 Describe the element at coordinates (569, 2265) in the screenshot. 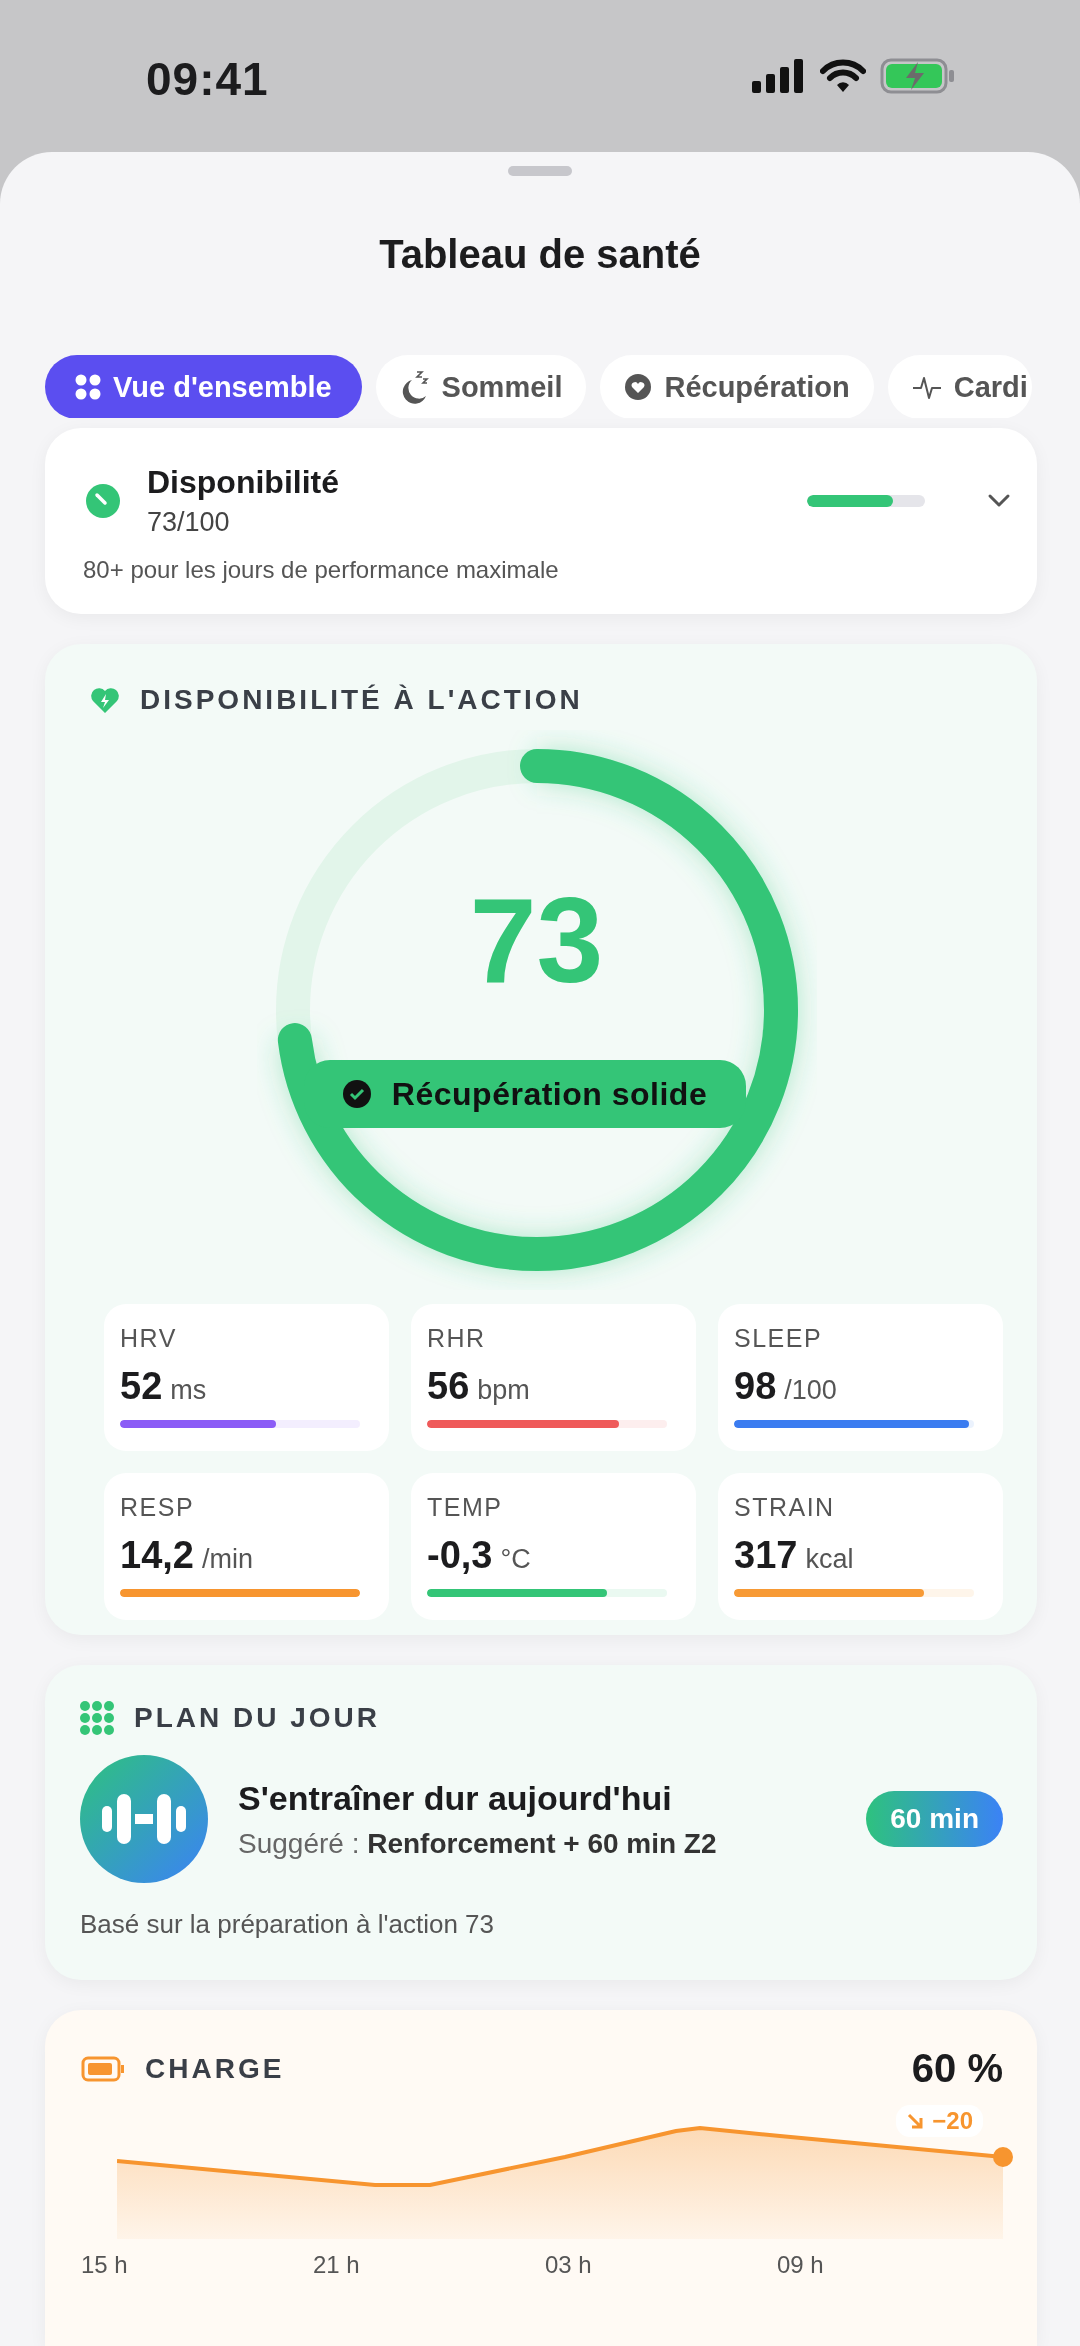

I see `axis-label: 03 h` at that location.